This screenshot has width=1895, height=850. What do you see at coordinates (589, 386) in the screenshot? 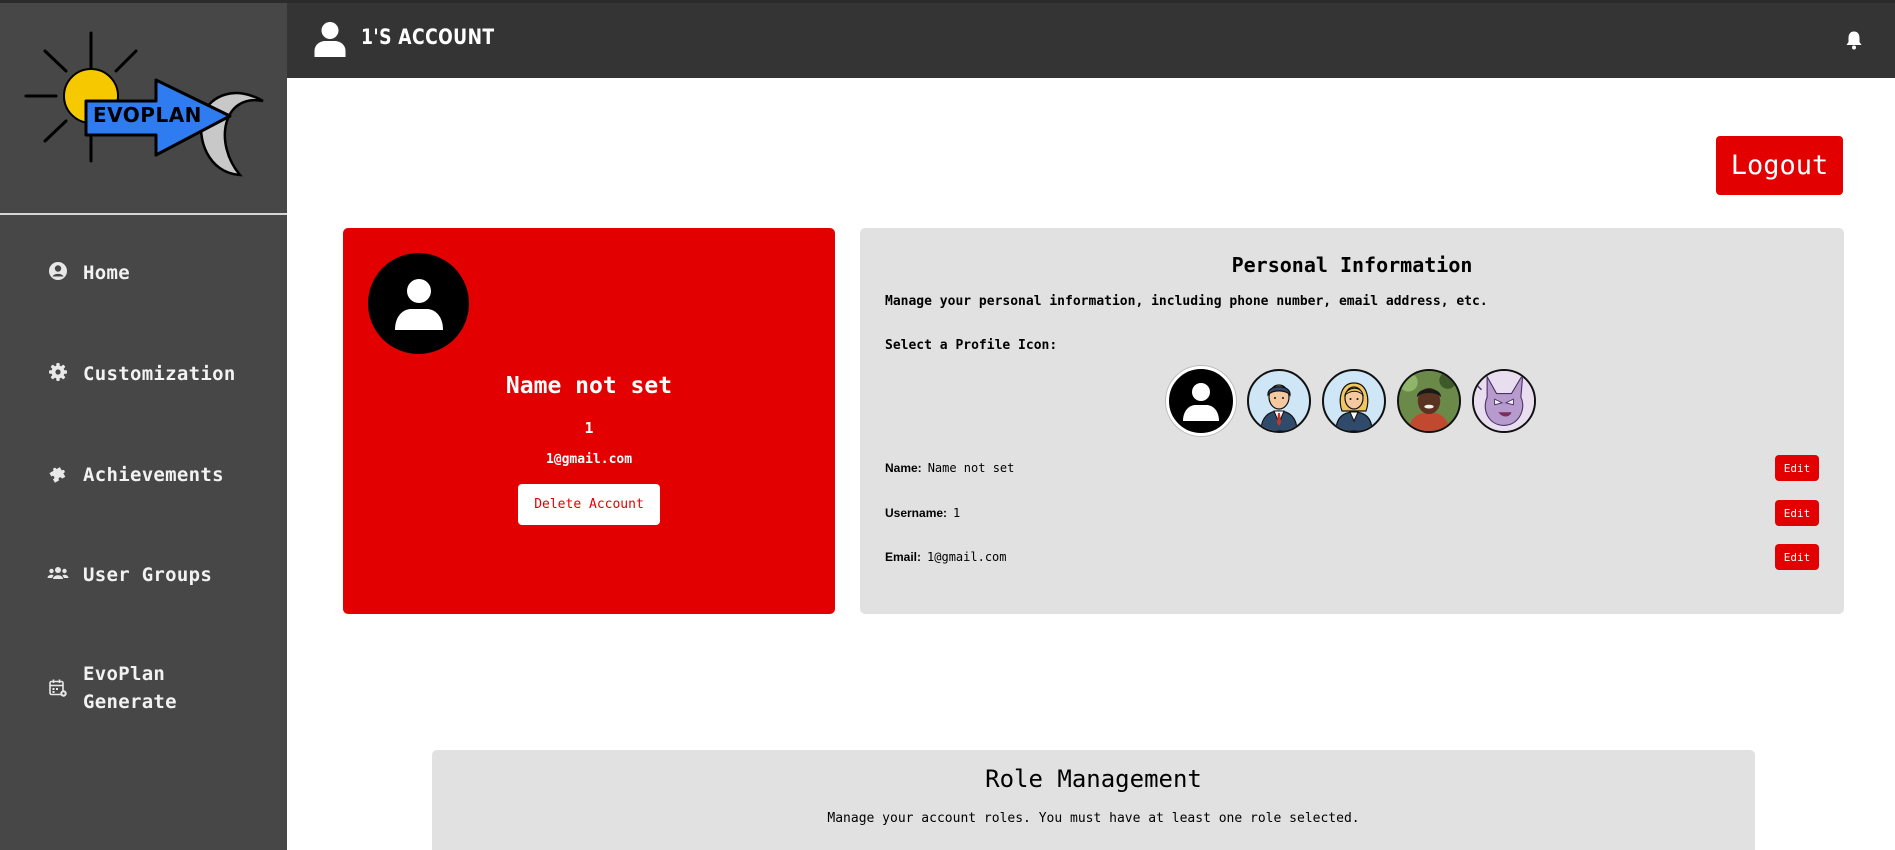
I see `profile-name: Name not set` at bounding box center [589, 386].